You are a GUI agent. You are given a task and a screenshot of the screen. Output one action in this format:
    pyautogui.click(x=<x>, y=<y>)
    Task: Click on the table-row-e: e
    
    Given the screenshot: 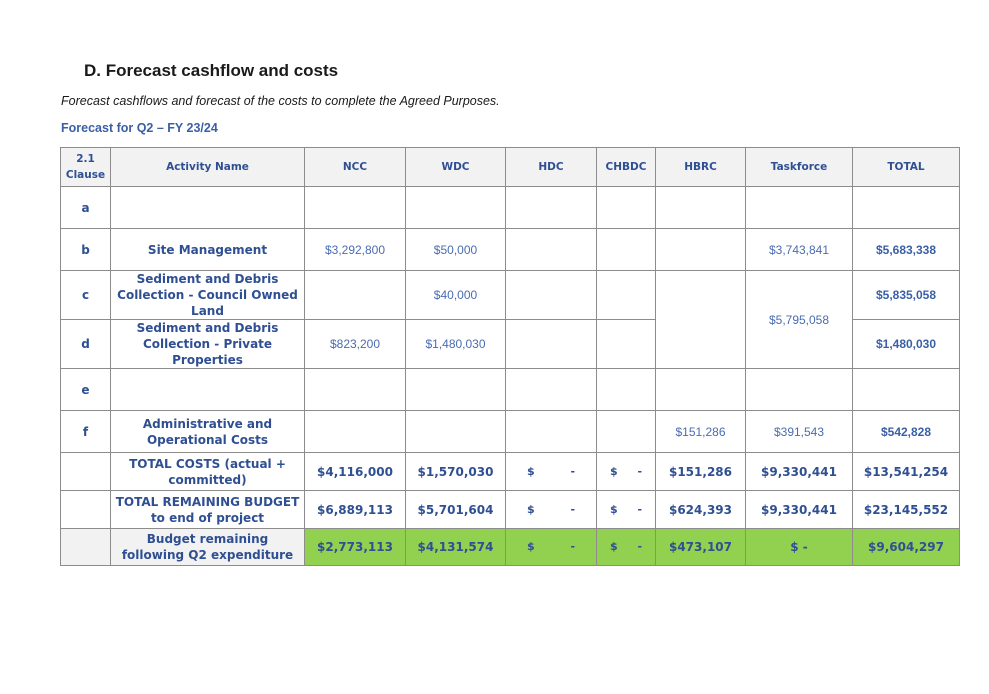 What is the action you would take?
    pyautogui.click(x=510, y=389)
    